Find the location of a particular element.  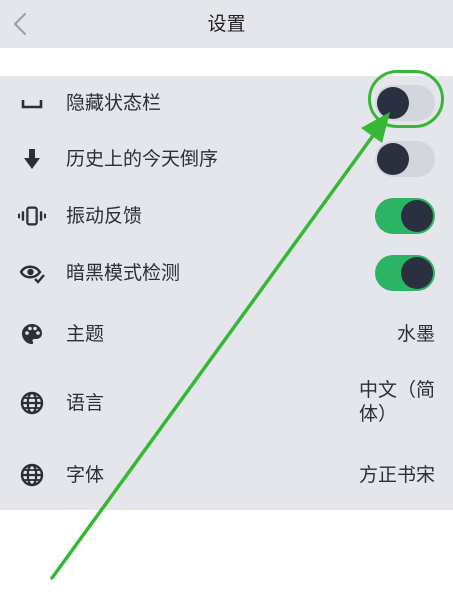

setting-label: 隐藏状态栏 is located at coordinates (114, 103).